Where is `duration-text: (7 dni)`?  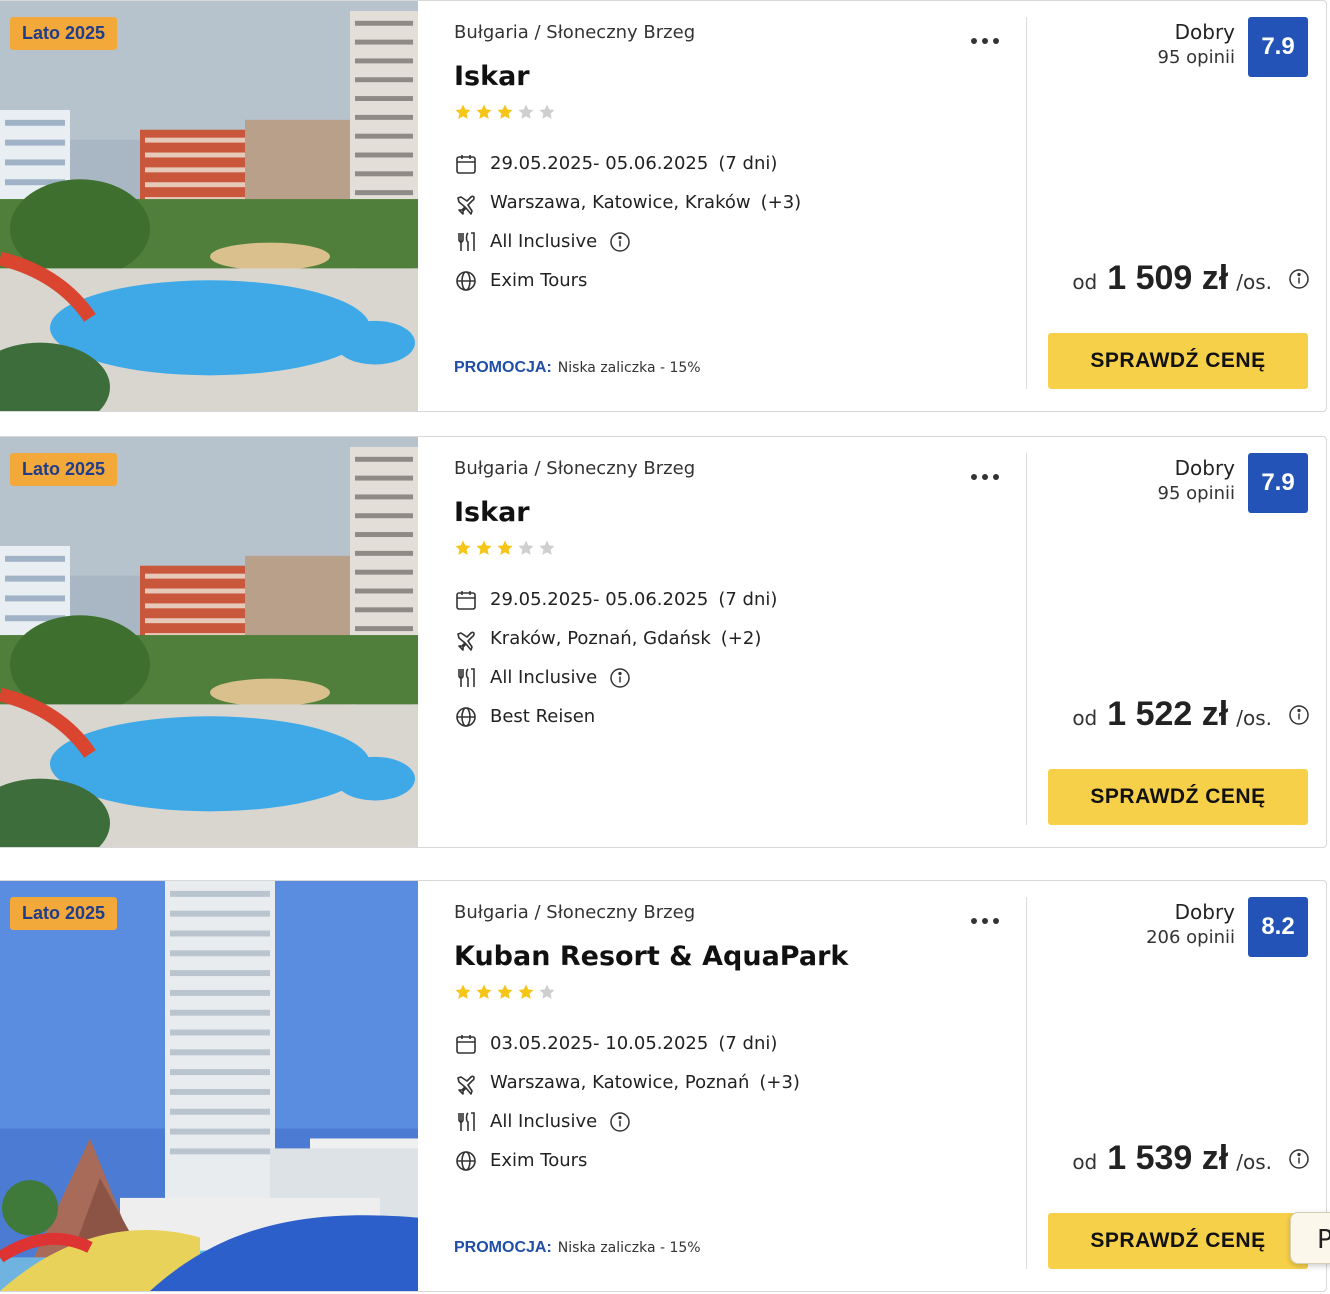 duration-text: (7 dni) is located at coordinates (748, 1043).